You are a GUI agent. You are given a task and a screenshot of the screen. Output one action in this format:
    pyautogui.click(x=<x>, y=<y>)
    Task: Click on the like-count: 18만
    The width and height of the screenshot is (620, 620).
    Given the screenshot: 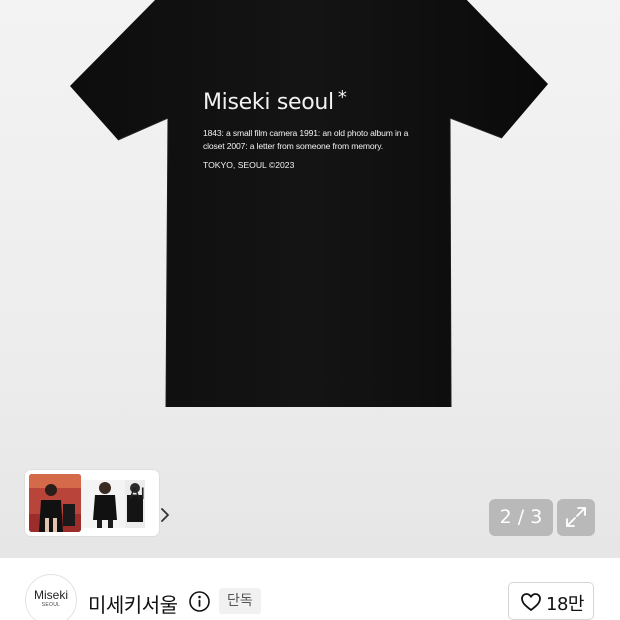 What is the action you would take?
    pyautogui.click(x=565, y=604)
    